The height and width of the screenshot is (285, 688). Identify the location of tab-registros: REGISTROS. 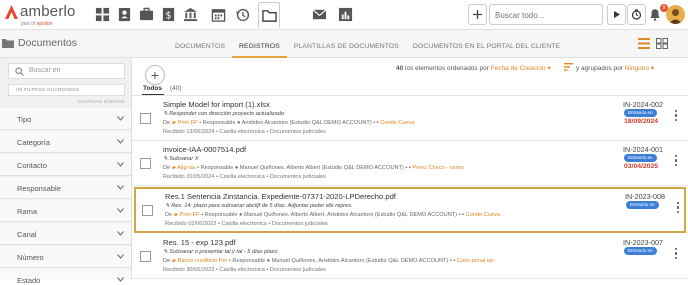
(259, 44).